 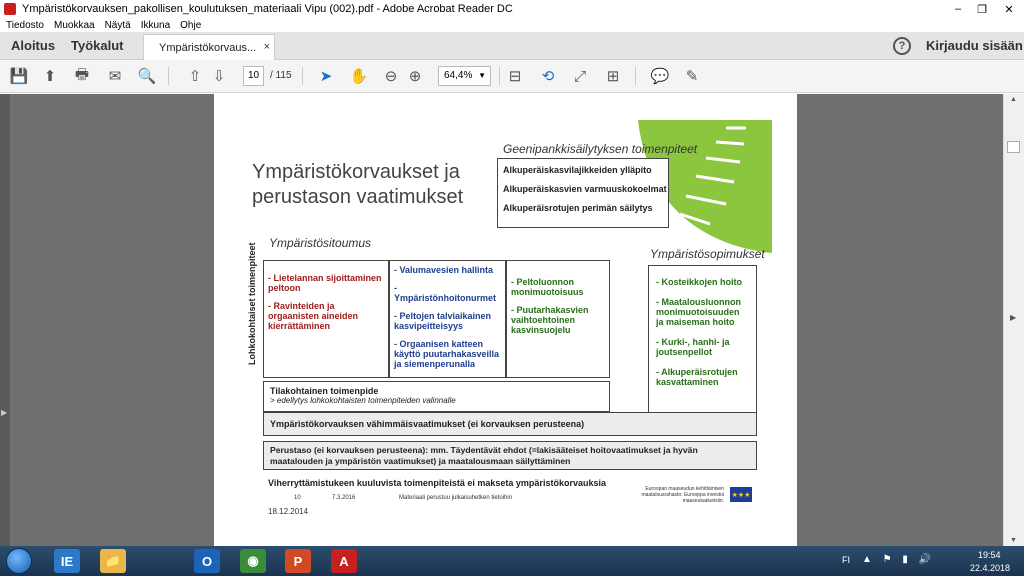 What do you see at coordinates (253, 76) in the screenshot?
I see `page-number-input: 10` at bounding box center [253, 76].